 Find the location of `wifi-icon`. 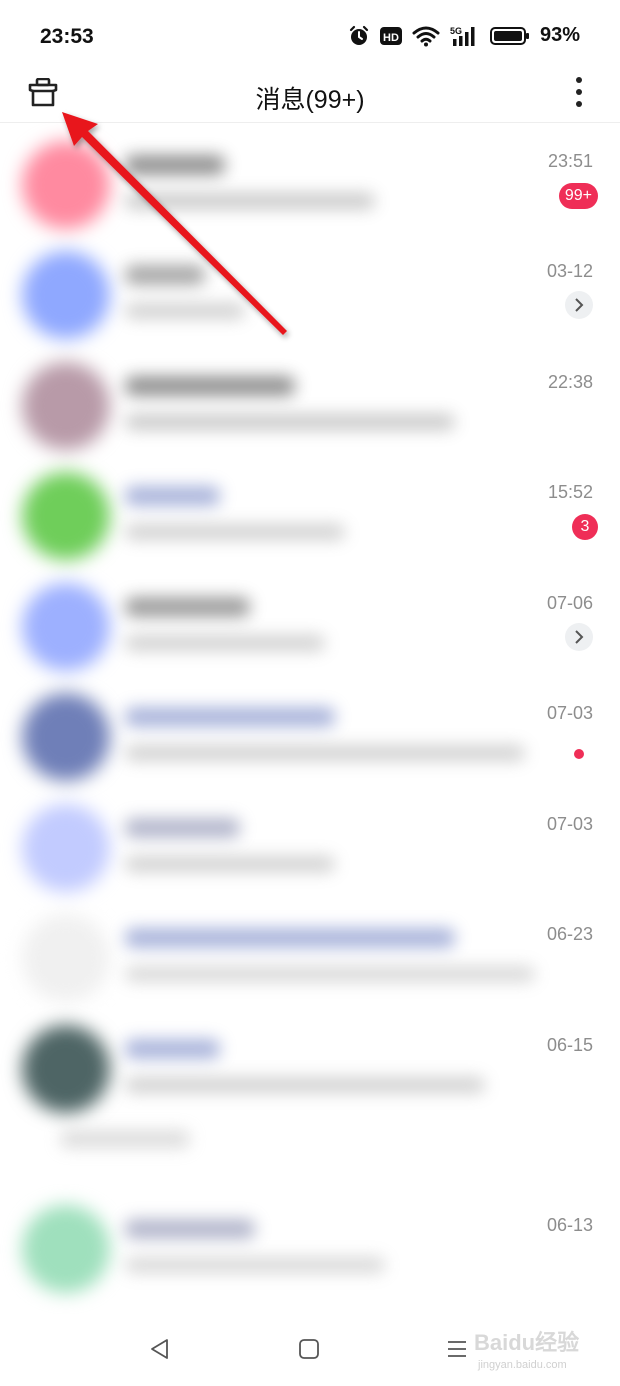

wifi-icon is located at coordinates (426, 36).